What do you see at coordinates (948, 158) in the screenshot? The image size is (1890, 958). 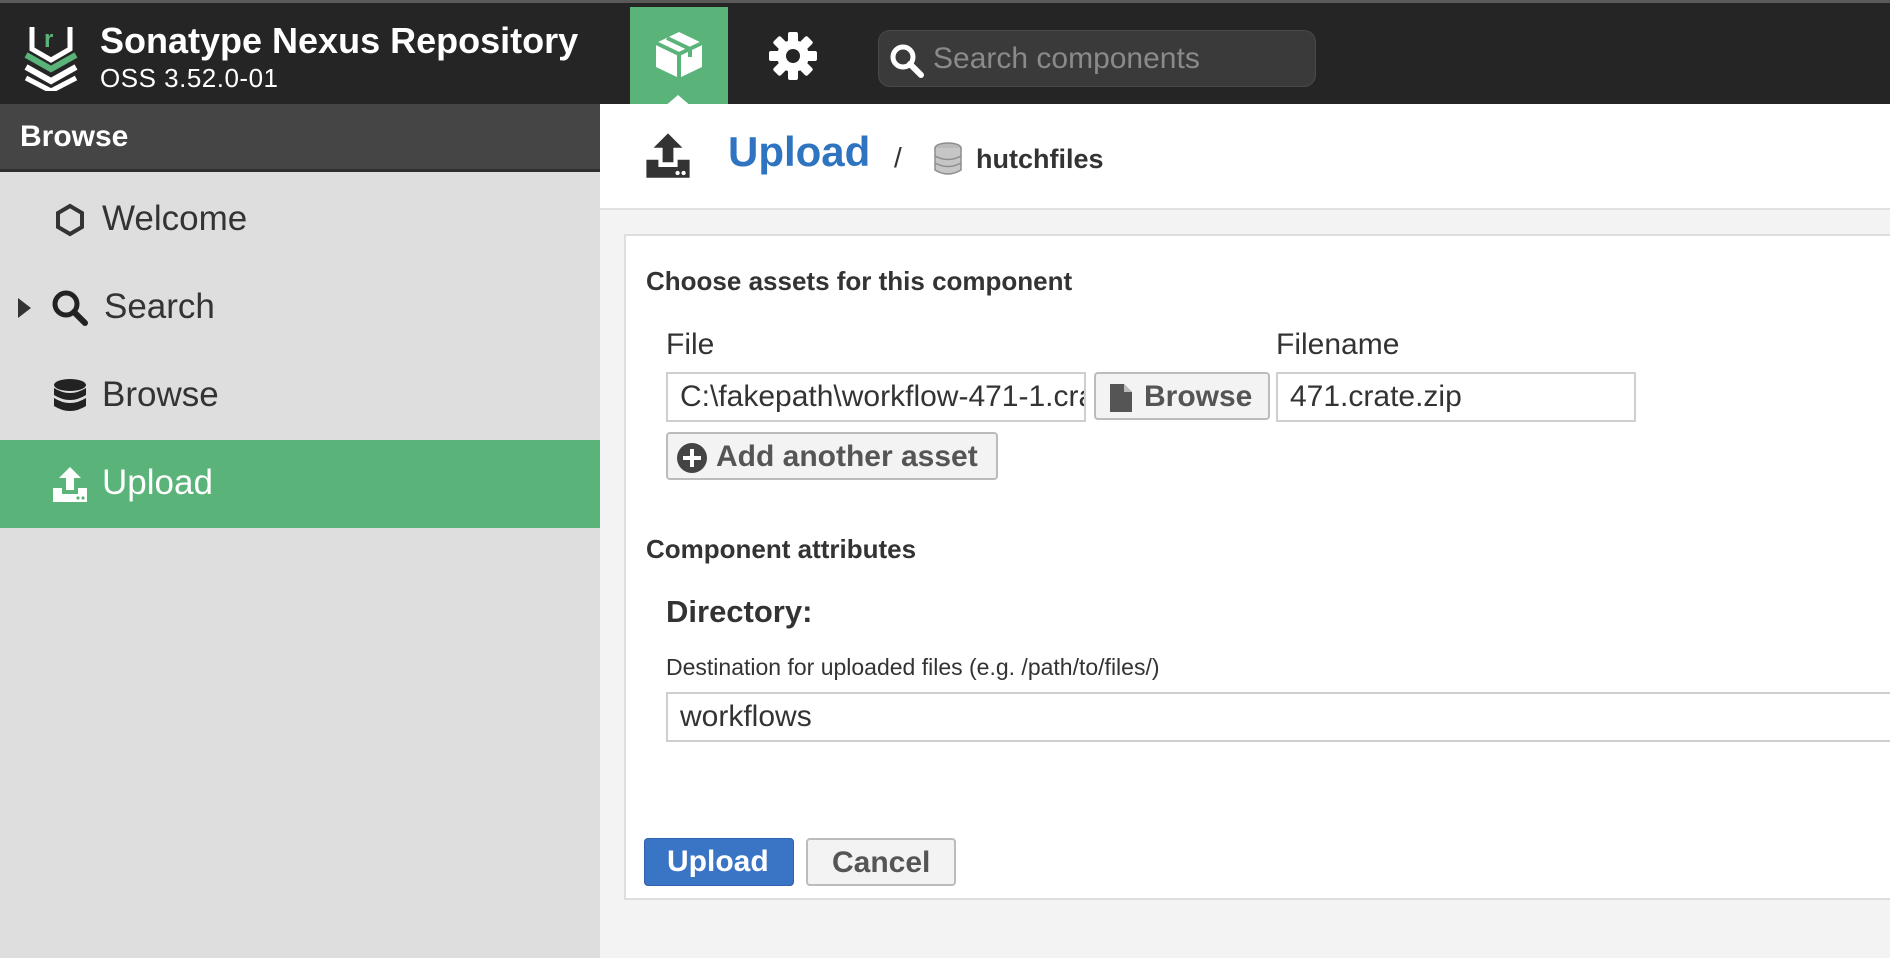 I see `repository-icon` at bounding box center [948, 158].